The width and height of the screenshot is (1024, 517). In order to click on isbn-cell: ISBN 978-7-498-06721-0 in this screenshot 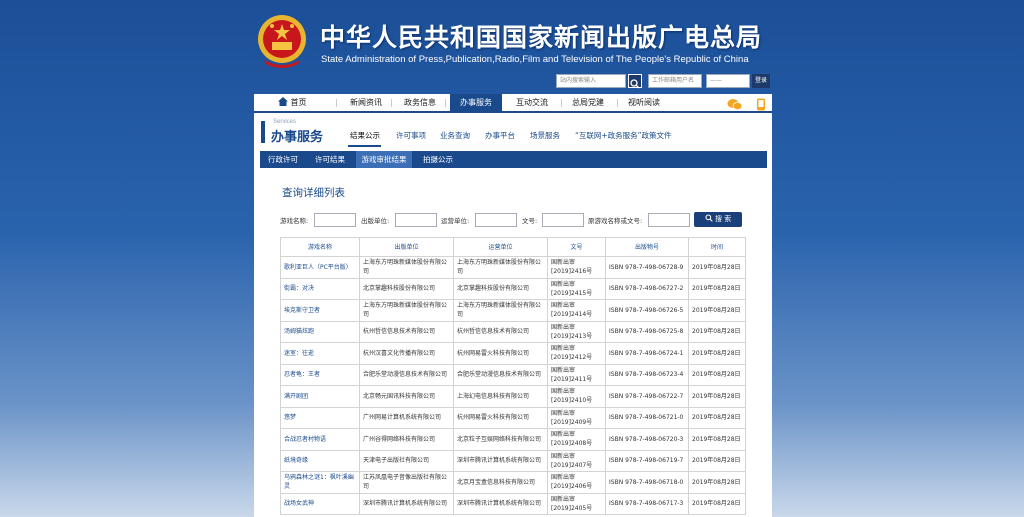, I will do `click(647, 417)`.